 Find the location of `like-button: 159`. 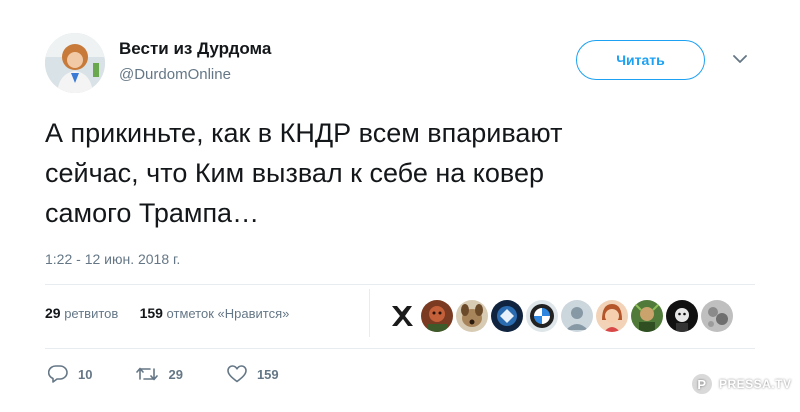

like-button: 159 is located at coordinates (253, 374).